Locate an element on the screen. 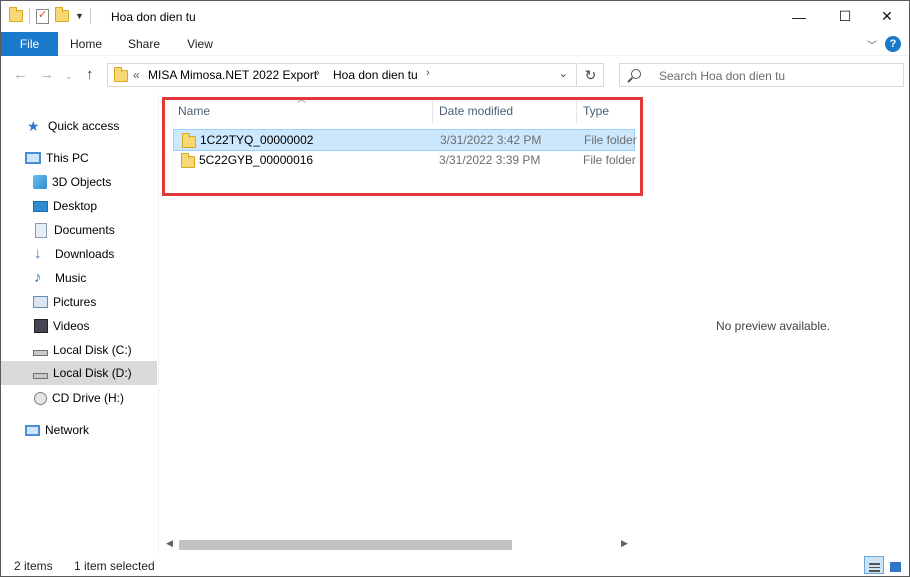 The height and width of the screenshot is (577, 910). sidebar-item-network: Network is located at coordinates (79, 430).